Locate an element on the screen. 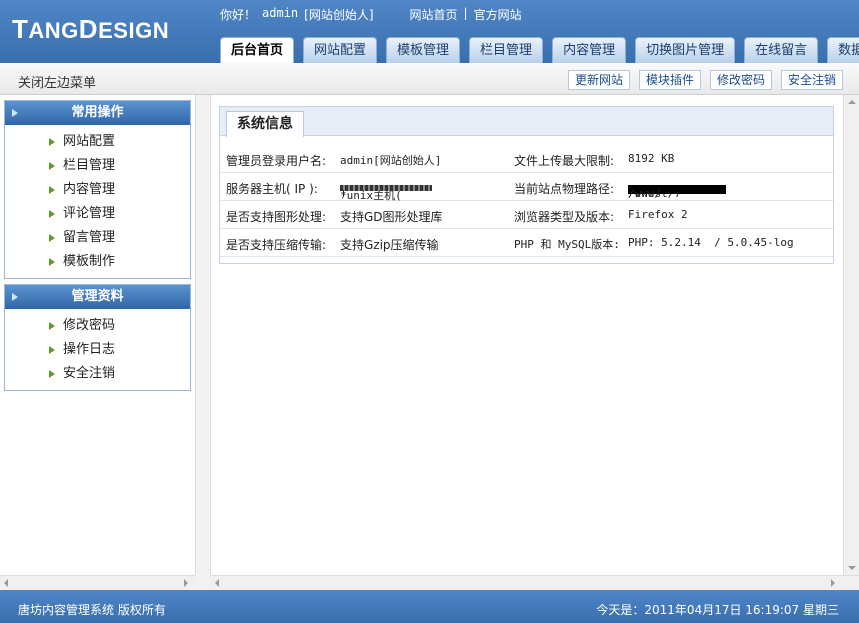  system-info-tab: 系统信息 is located at coordinates (265, 124).